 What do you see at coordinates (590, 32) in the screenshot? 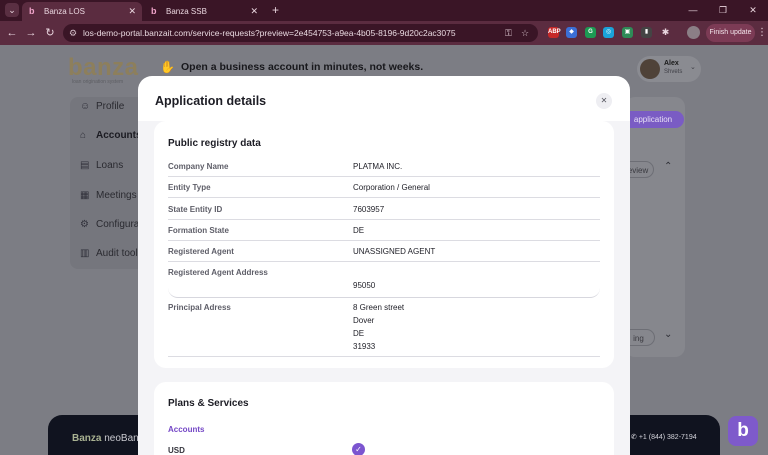
I see `grammarly-extension-icon: G` at bounding box center [590, 32].